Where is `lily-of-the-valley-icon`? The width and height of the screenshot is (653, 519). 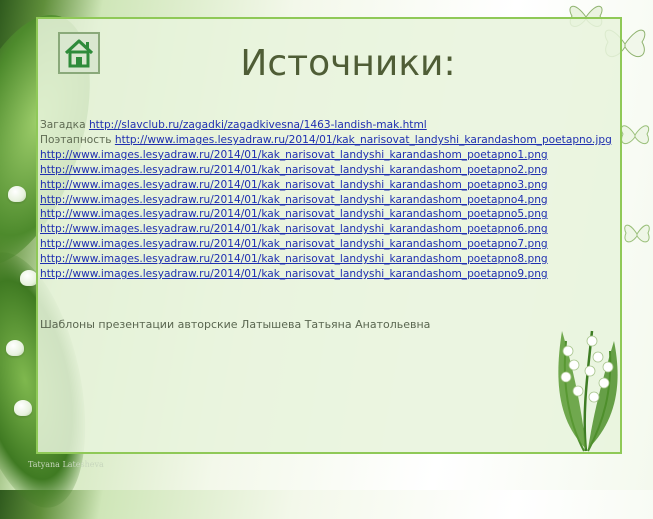 lily-of-the-valley-icon is located at coordinates (588, 391).